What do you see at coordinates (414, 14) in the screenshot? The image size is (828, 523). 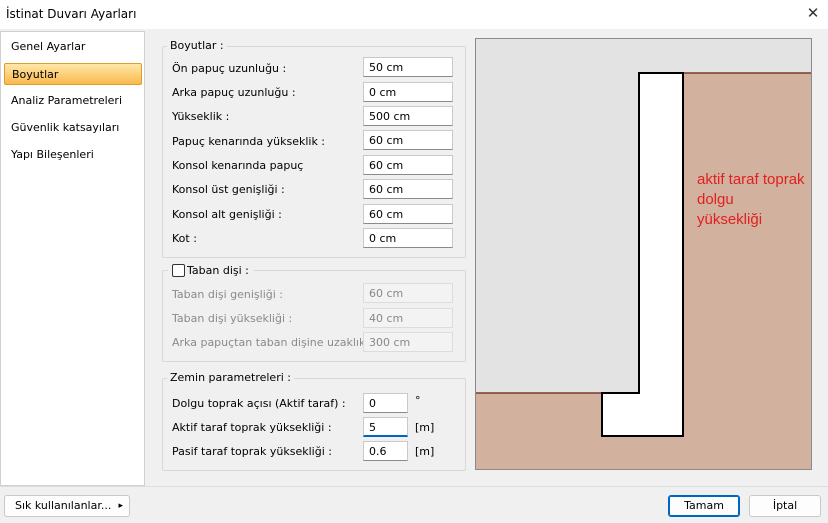 I see `title-bar: İstinat Duvarı Ayarları ✕` at bounding box center [414, 14].